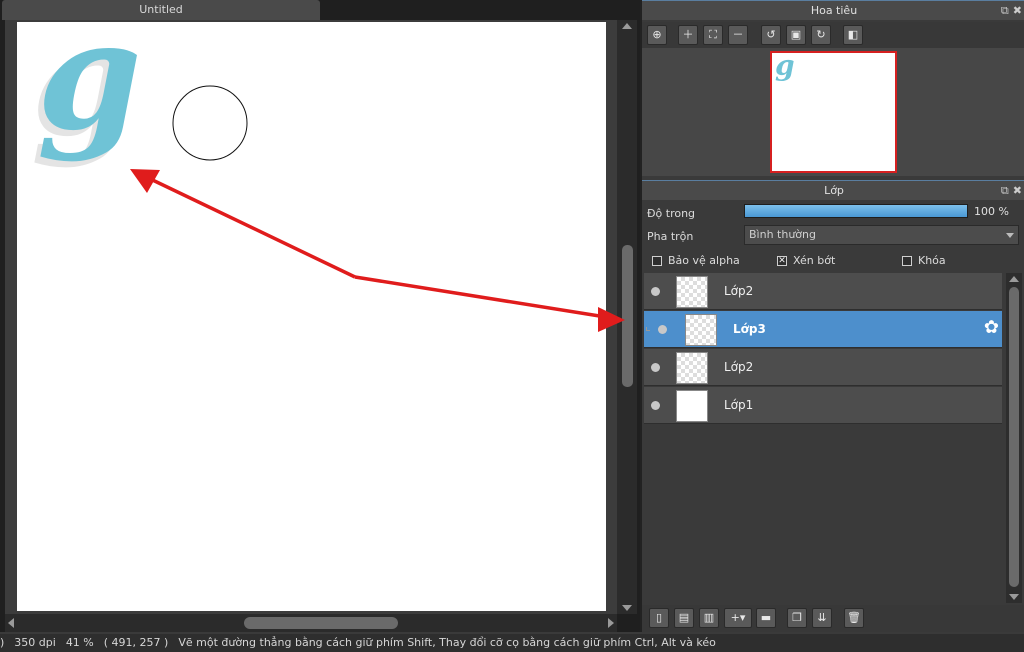  What do you see at coordinates (713, 35) in the screenshot?
I see `fit-window-icon: ⛶` at bounding box center [713, 35].